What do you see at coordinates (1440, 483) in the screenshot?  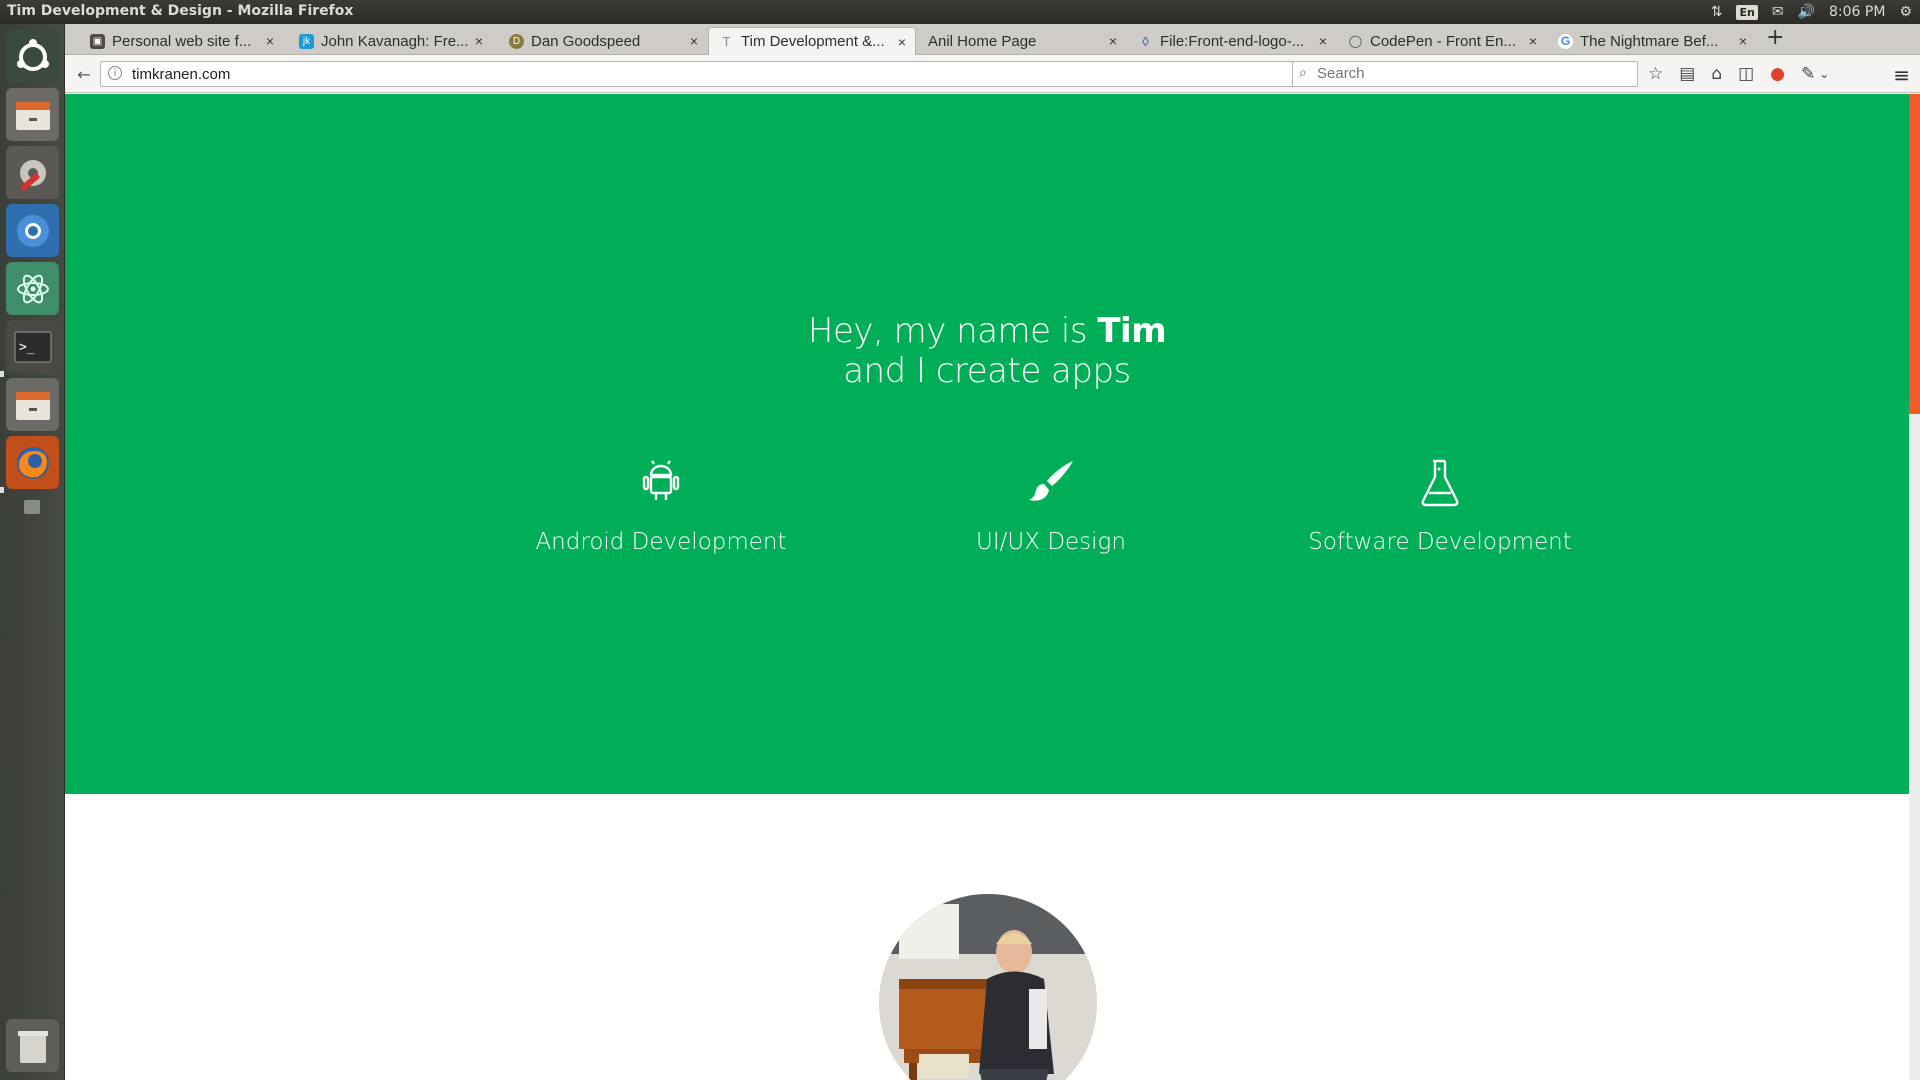 I see `flask-icon` at bounding box center [1440, 483].